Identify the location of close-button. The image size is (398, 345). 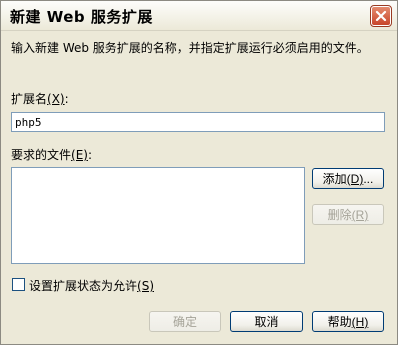
(381, 16).